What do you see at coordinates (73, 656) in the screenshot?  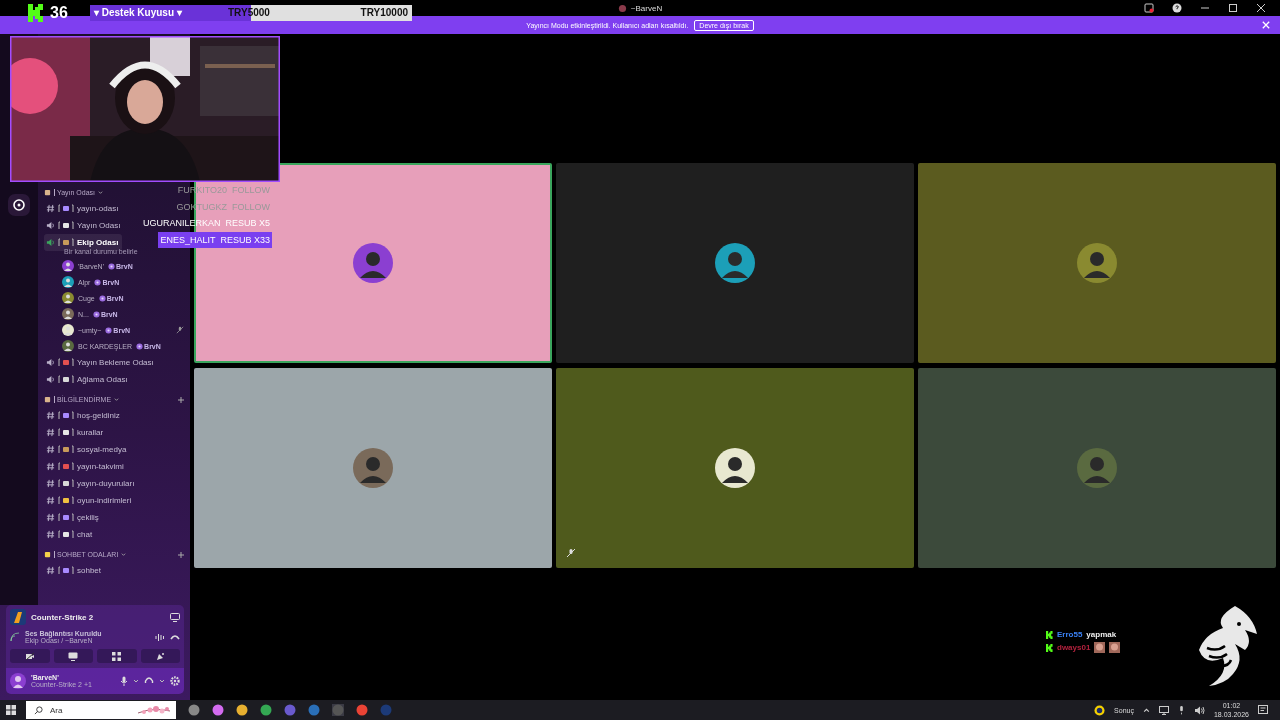 I see `share-screen-button` at bounding box center [73, 656].